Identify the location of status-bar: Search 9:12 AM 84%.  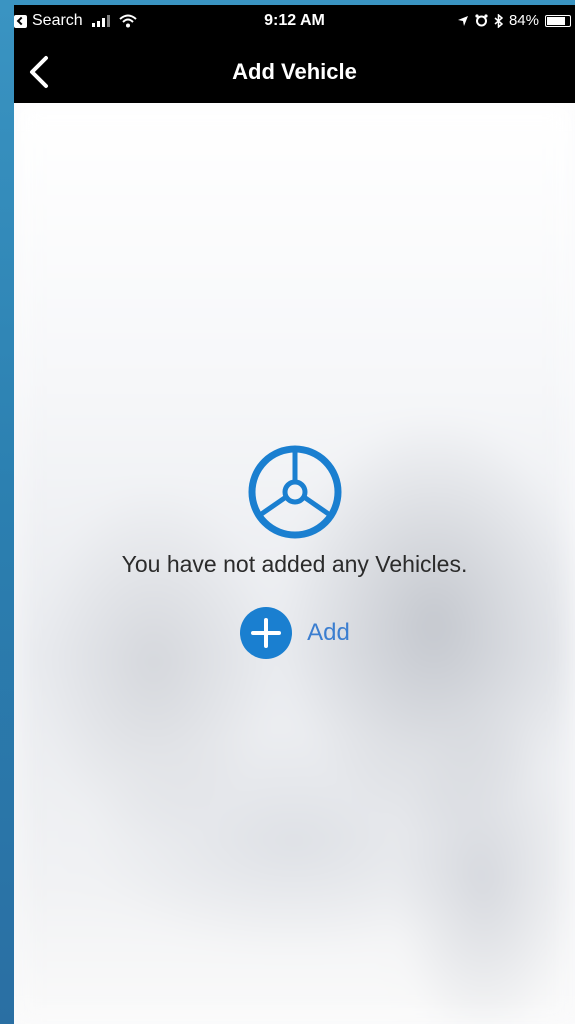
(294, 23).